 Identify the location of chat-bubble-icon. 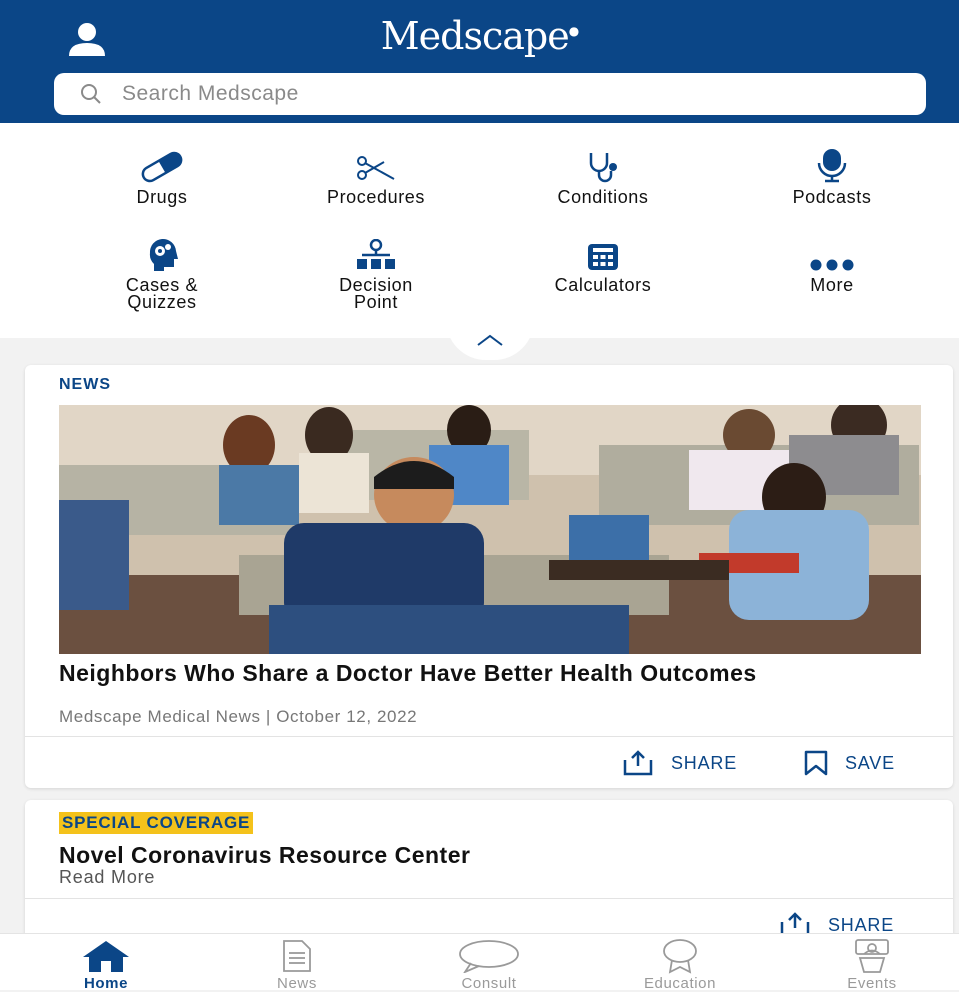
(489, 956).